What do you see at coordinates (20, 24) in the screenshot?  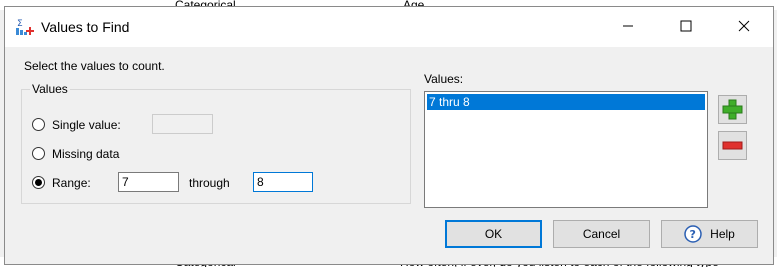 I see `svg-text: Σ` at bounding box center [20, 24].